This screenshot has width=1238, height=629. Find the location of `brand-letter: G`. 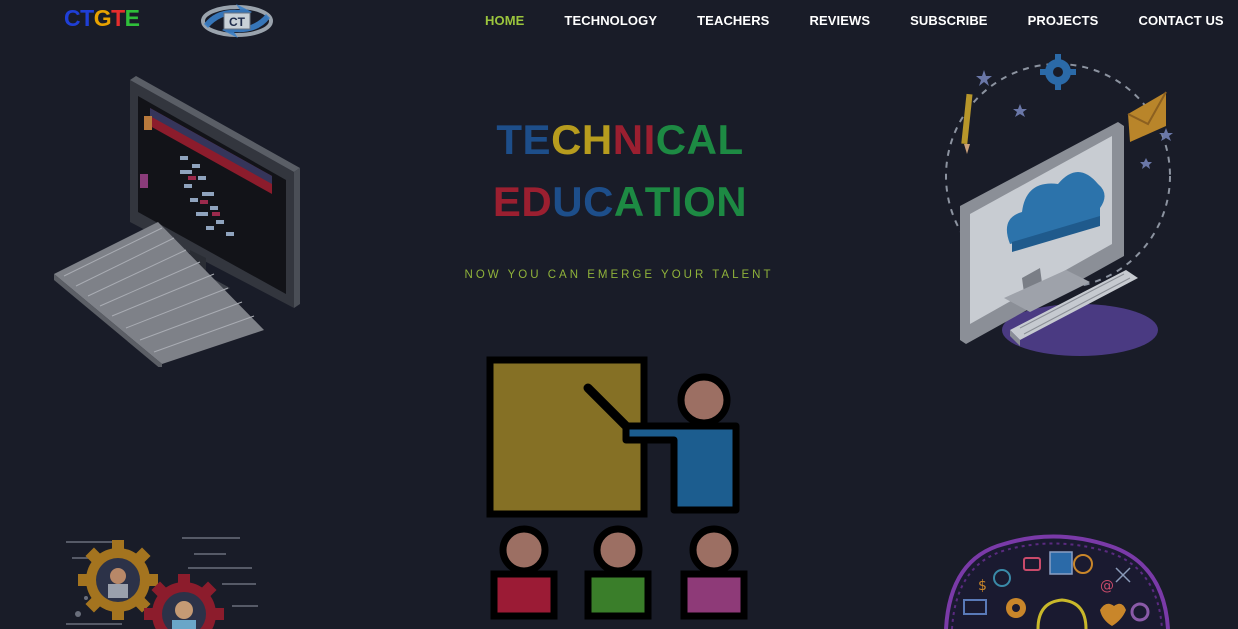

brand-letter: G is located at coordinates (102, 18).